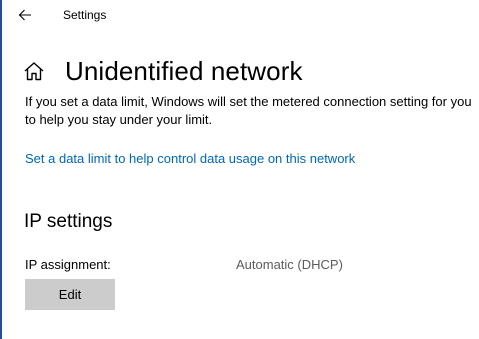 The width and height of the screenshot is (479, 339). What do you see at coordinates (85, 15) in the screenshot?
I see `app-title: Settings` at bounding box center [85, 15].